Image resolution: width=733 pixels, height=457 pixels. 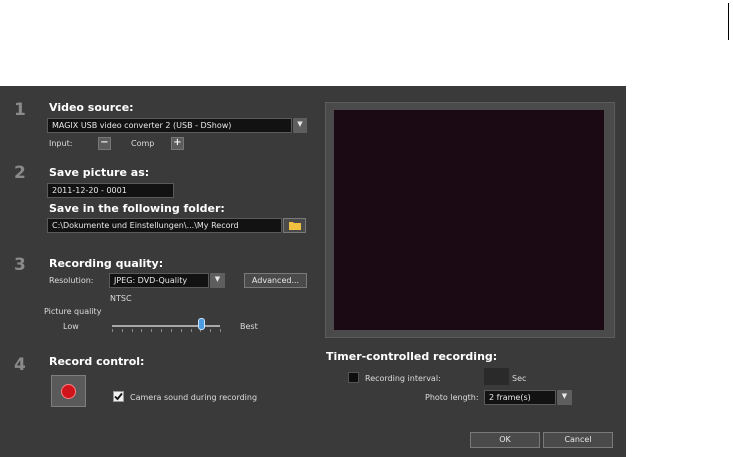 I want to click on record-icon, so click(x=68, y=391).